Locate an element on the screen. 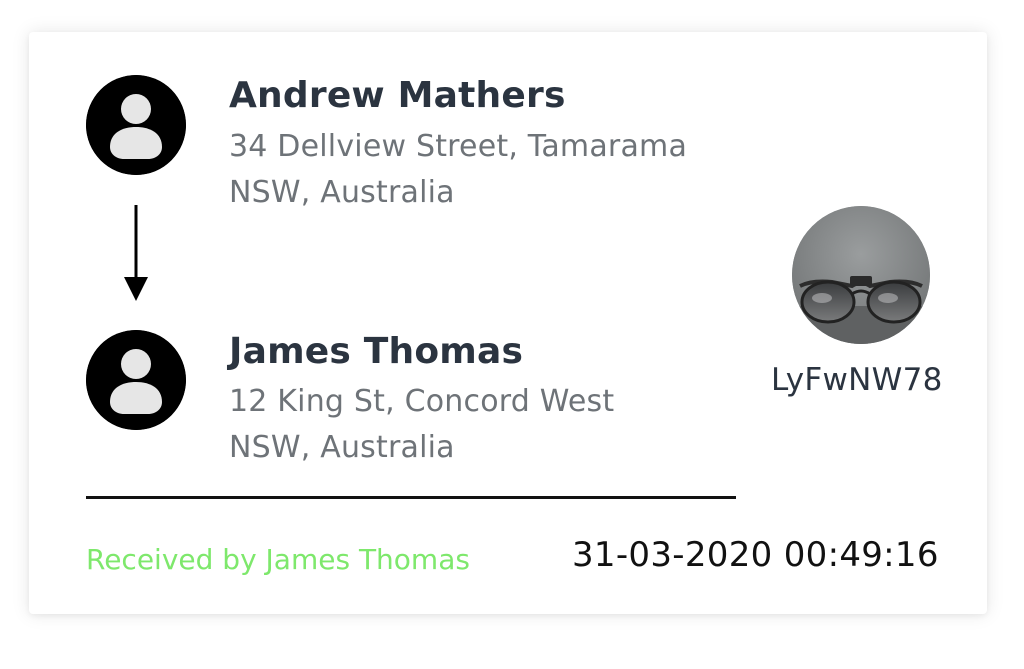 Image resolution: width=1024 pixels, height=669 pixels. sender-address-line1: 34 Dellview Street, Tamarama is located at coordinates (458, 146).